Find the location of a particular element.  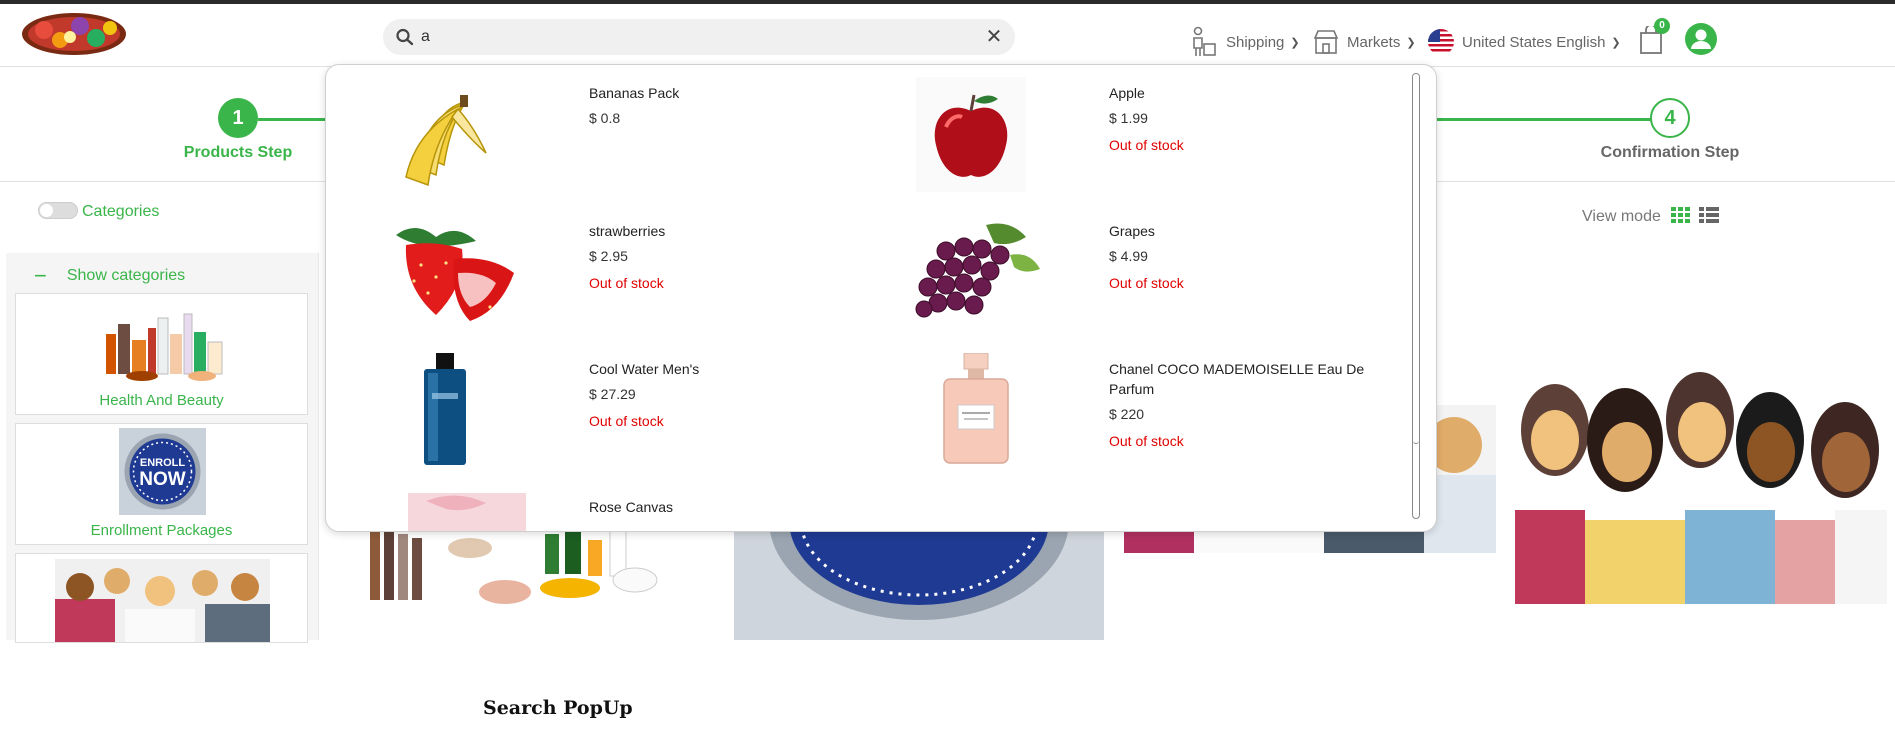

us-flag-icon is located at coordinates (1441, 42).